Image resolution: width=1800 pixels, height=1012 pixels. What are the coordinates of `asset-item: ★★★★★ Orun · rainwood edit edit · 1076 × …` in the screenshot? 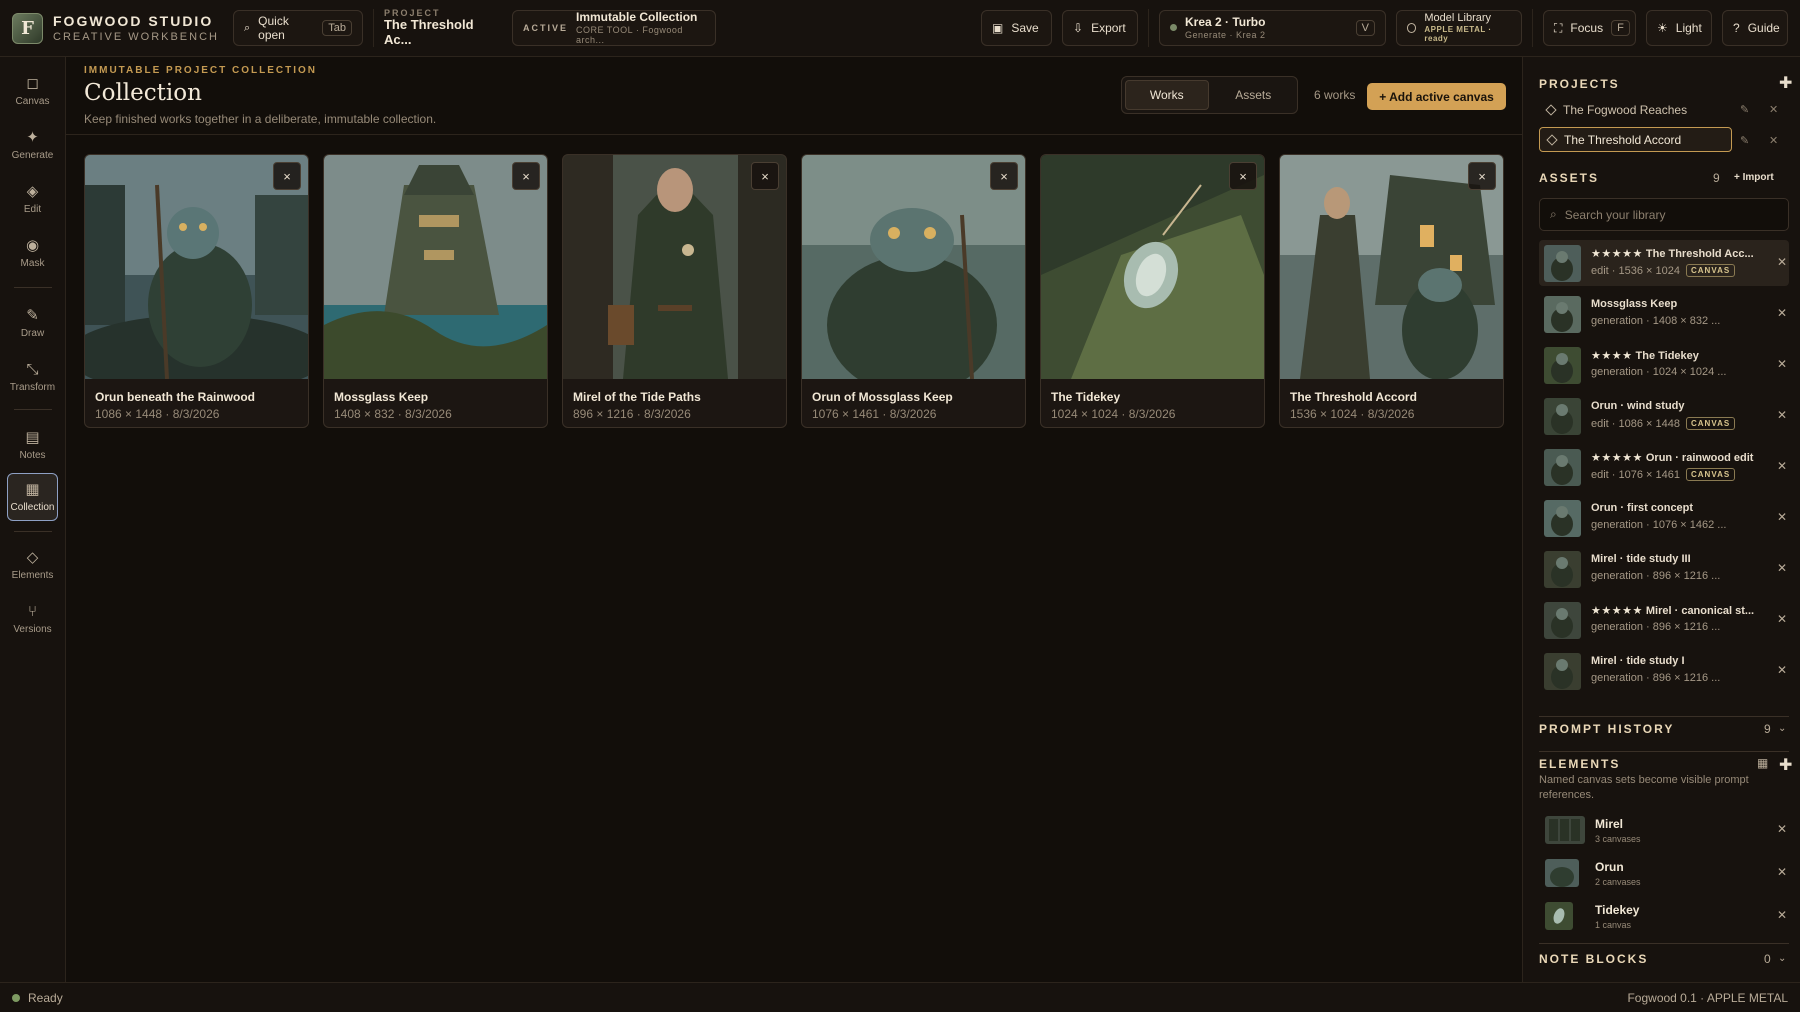 It's located at (1664, 467).